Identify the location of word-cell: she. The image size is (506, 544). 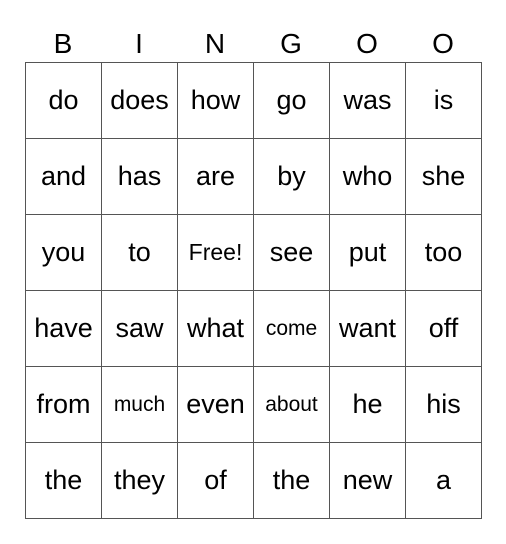
(443, 176).